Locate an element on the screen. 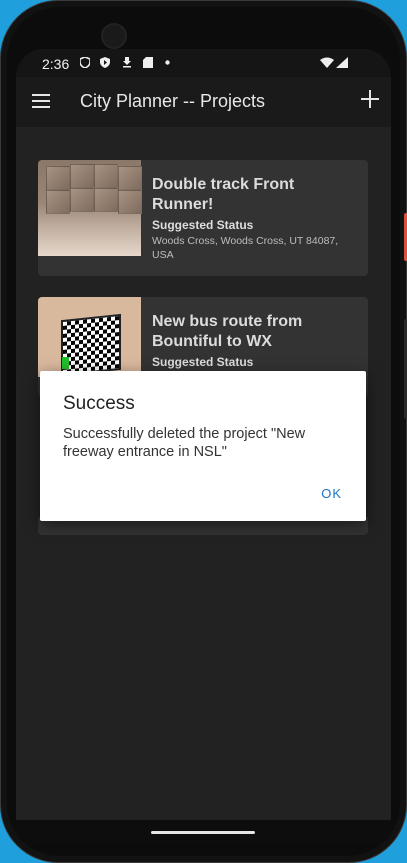 Image resolution: width=407 pixels, height=863 pixels. ok-button: OK is located at coordinates (331, 493).